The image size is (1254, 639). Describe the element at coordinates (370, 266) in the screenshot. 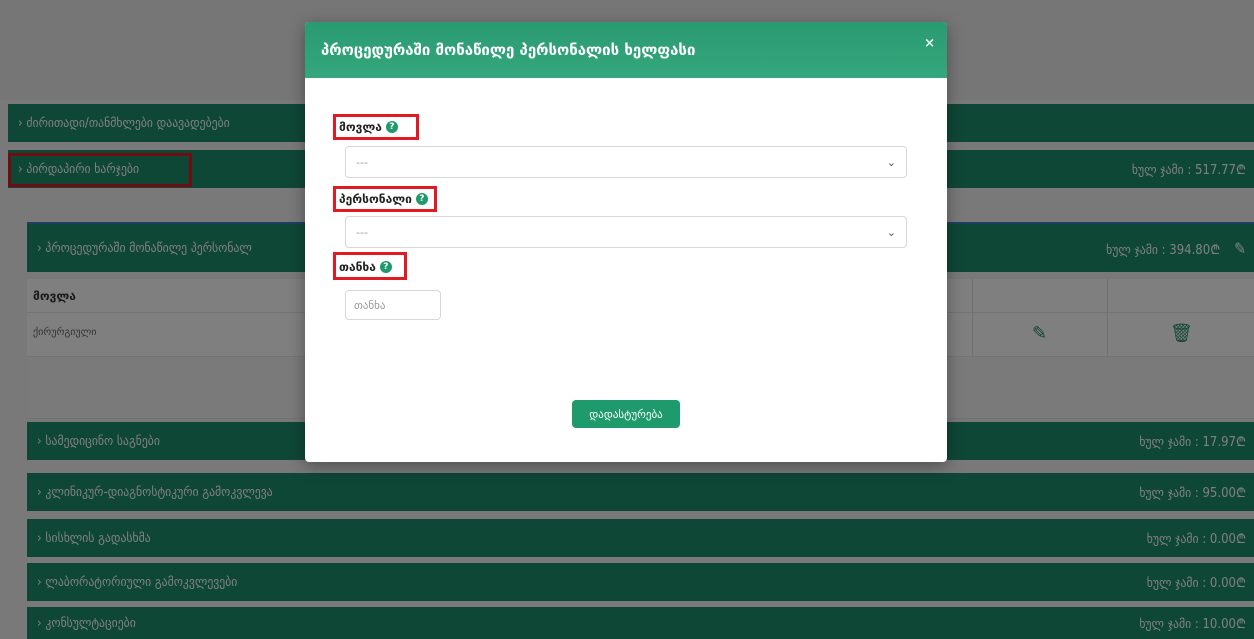

I see `highlight-amount-label` at that location.